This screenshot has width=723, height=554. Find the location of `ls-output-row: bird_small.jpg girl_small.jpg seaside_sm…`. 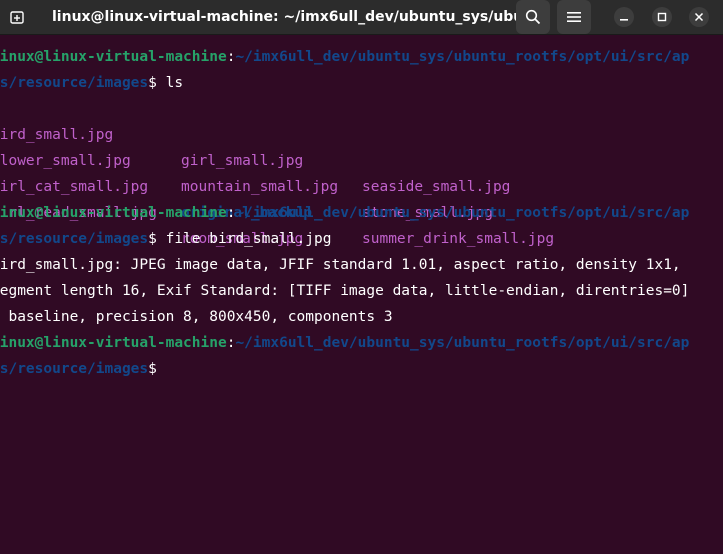

ls-output-row: bird_small.jpg girl_small.jpg seaside_sm… is located at coordinates (255, 145).